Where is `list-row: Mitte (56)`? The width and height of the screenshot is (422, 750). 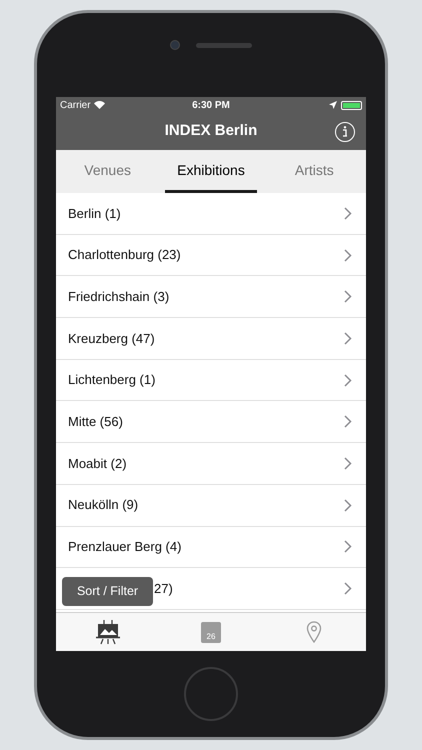 list-row: Mitte (56) is located at coordinates (211, 422).